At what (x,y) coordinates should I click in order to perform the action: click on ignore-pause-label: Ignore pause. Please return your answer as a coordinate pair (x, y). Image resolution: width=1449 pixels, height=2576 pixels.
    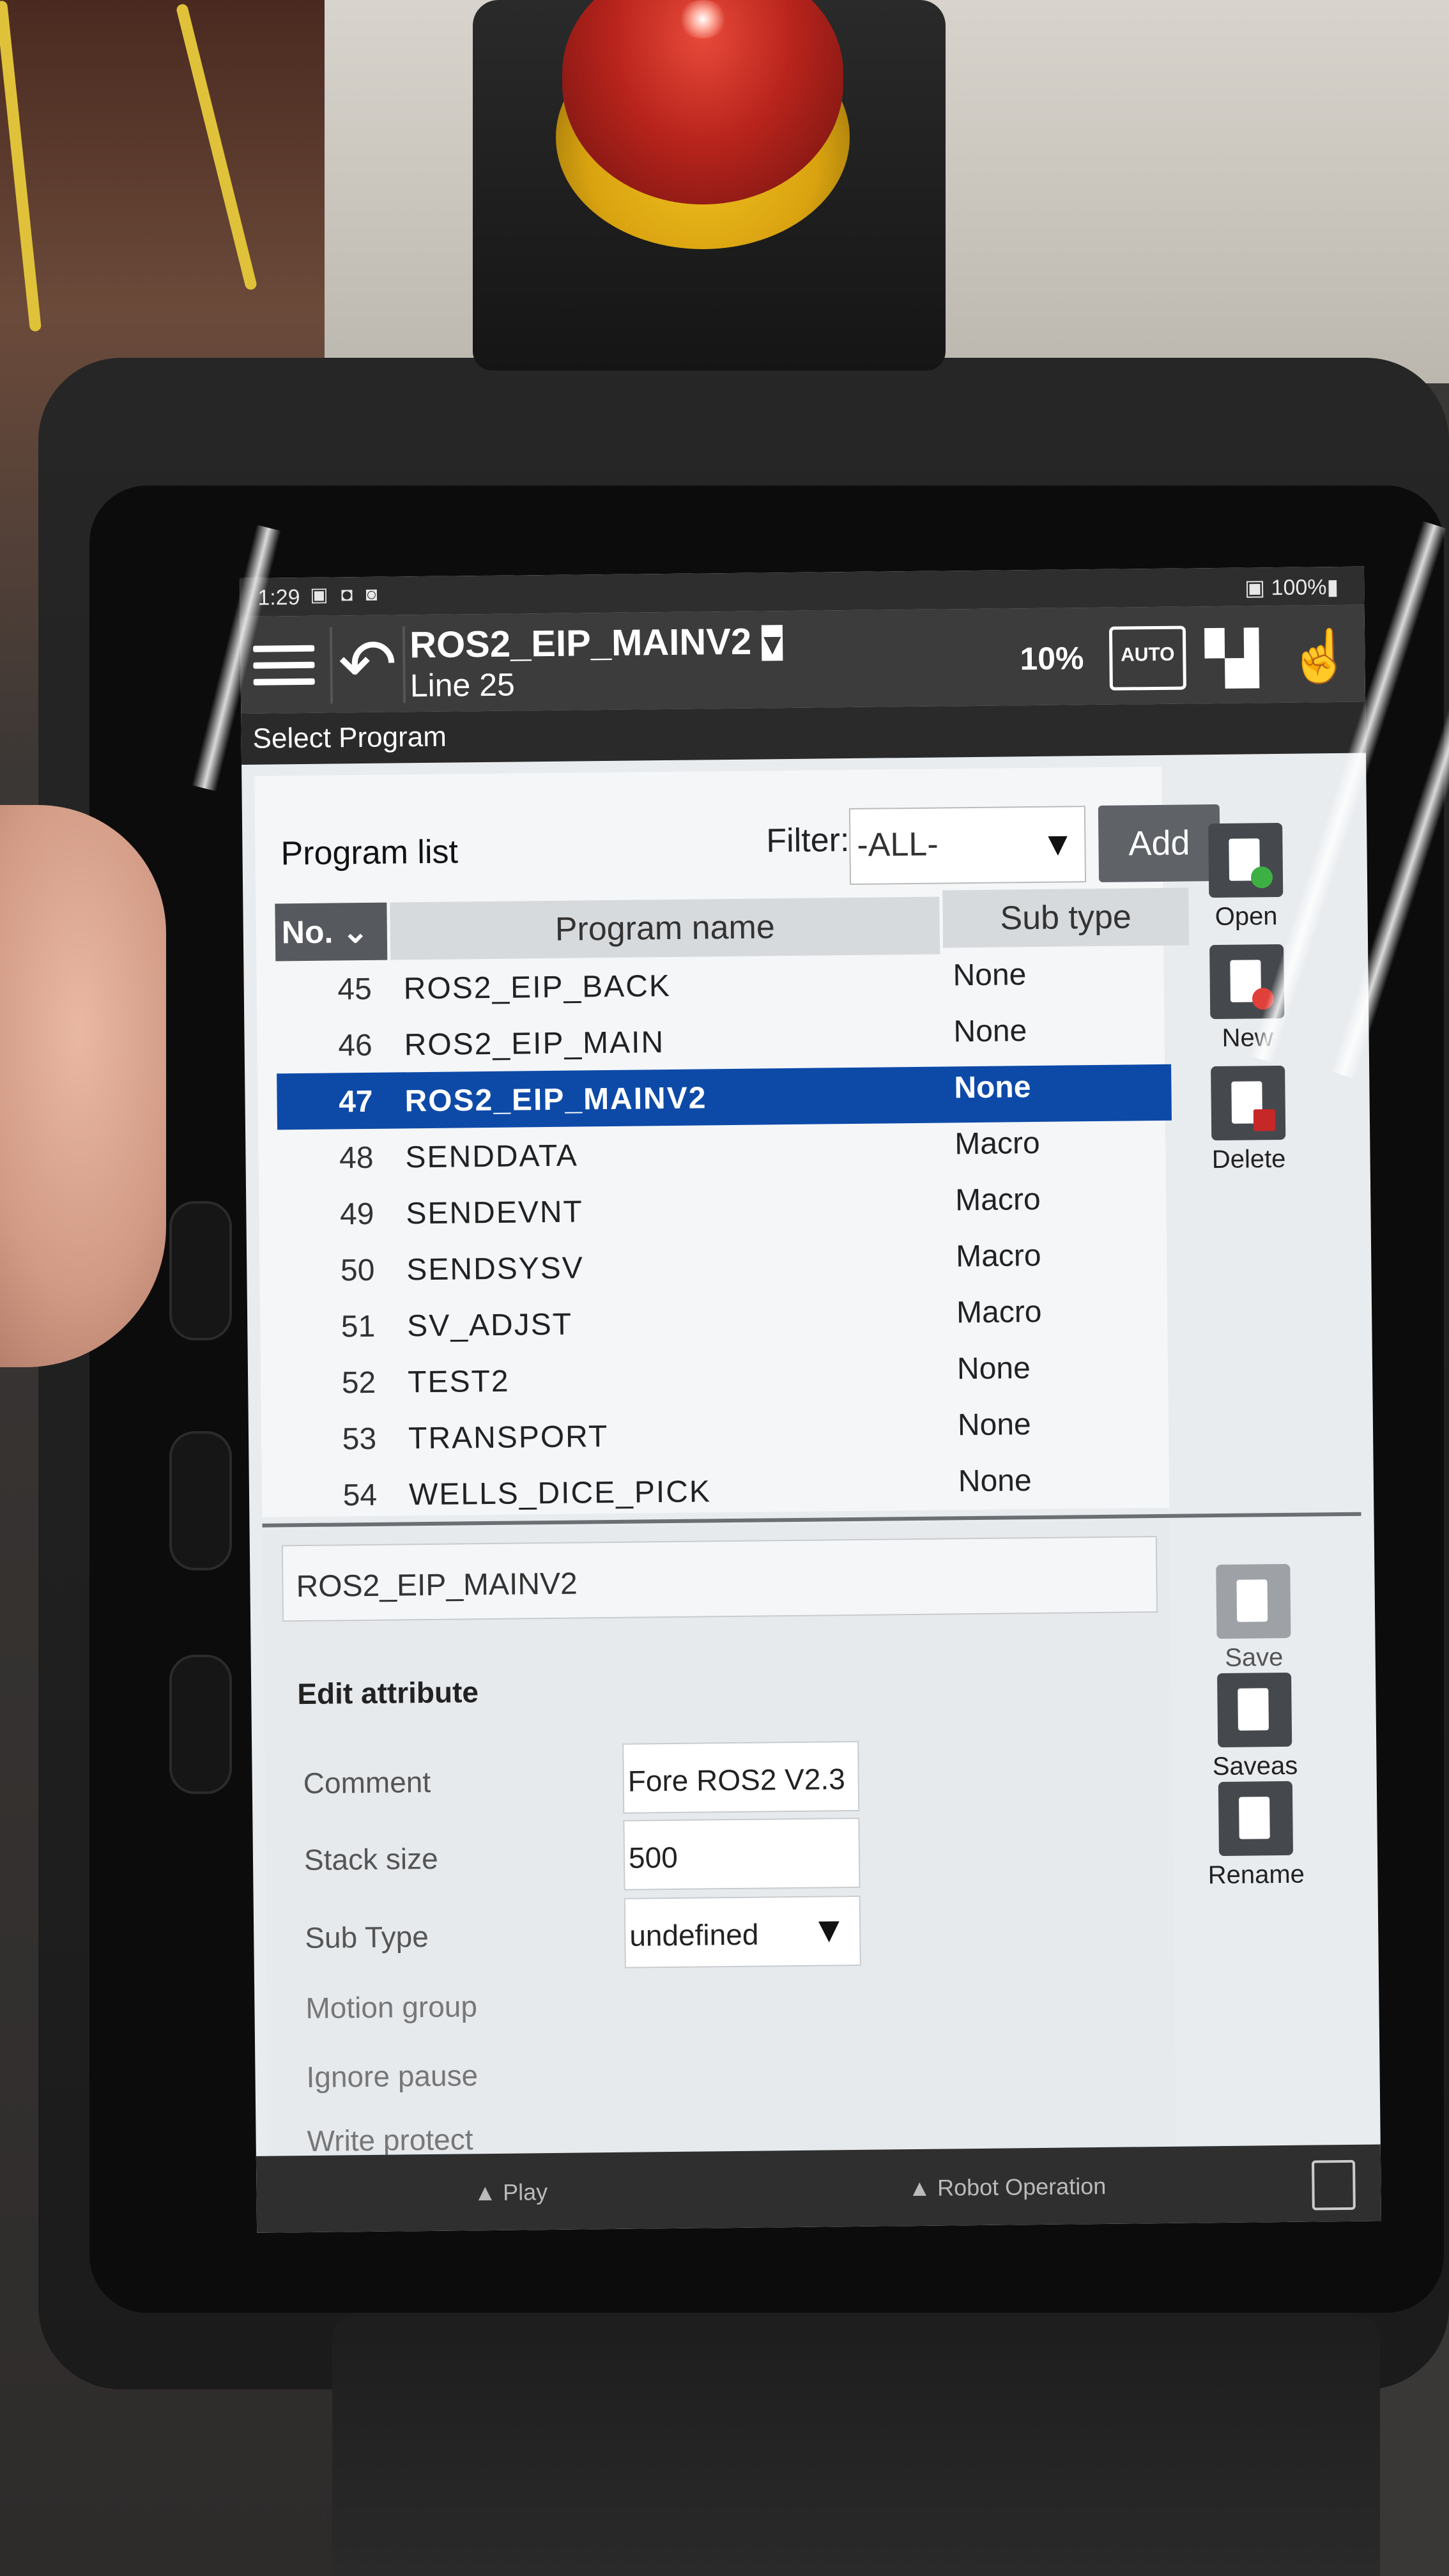
    Looking at the image, I should click on (392, 2076).